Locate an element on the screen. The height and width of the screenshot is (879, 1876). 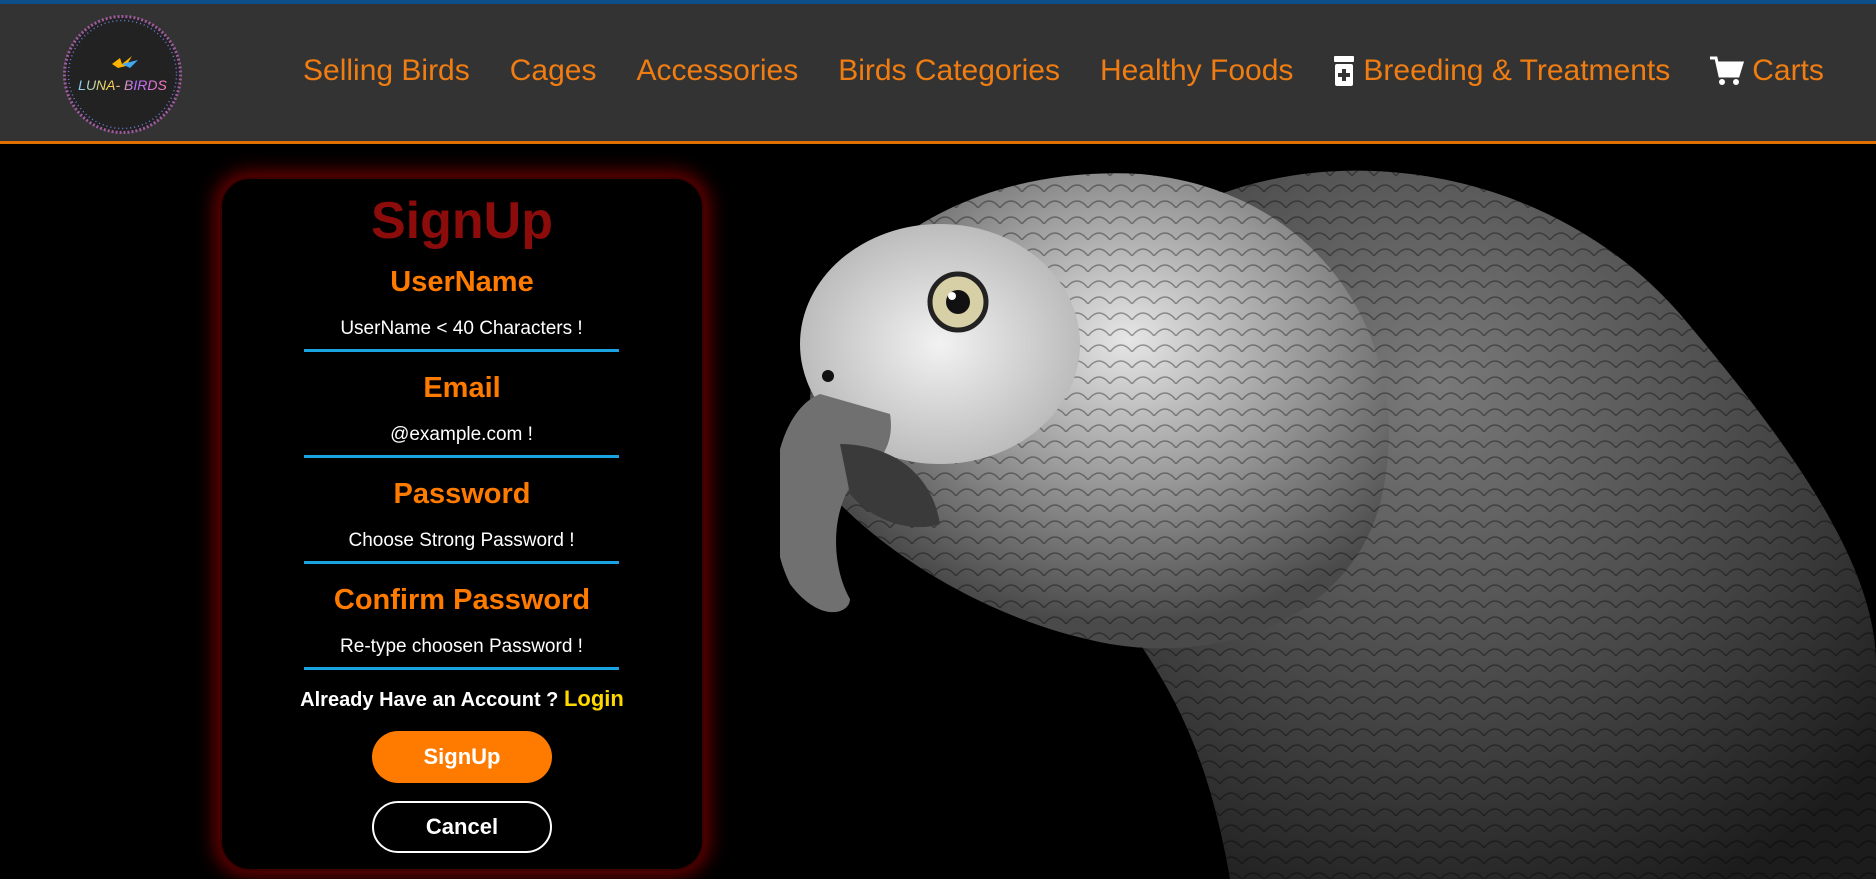
nav-label: Healthy Foods is located at coordinates (1196, 70).